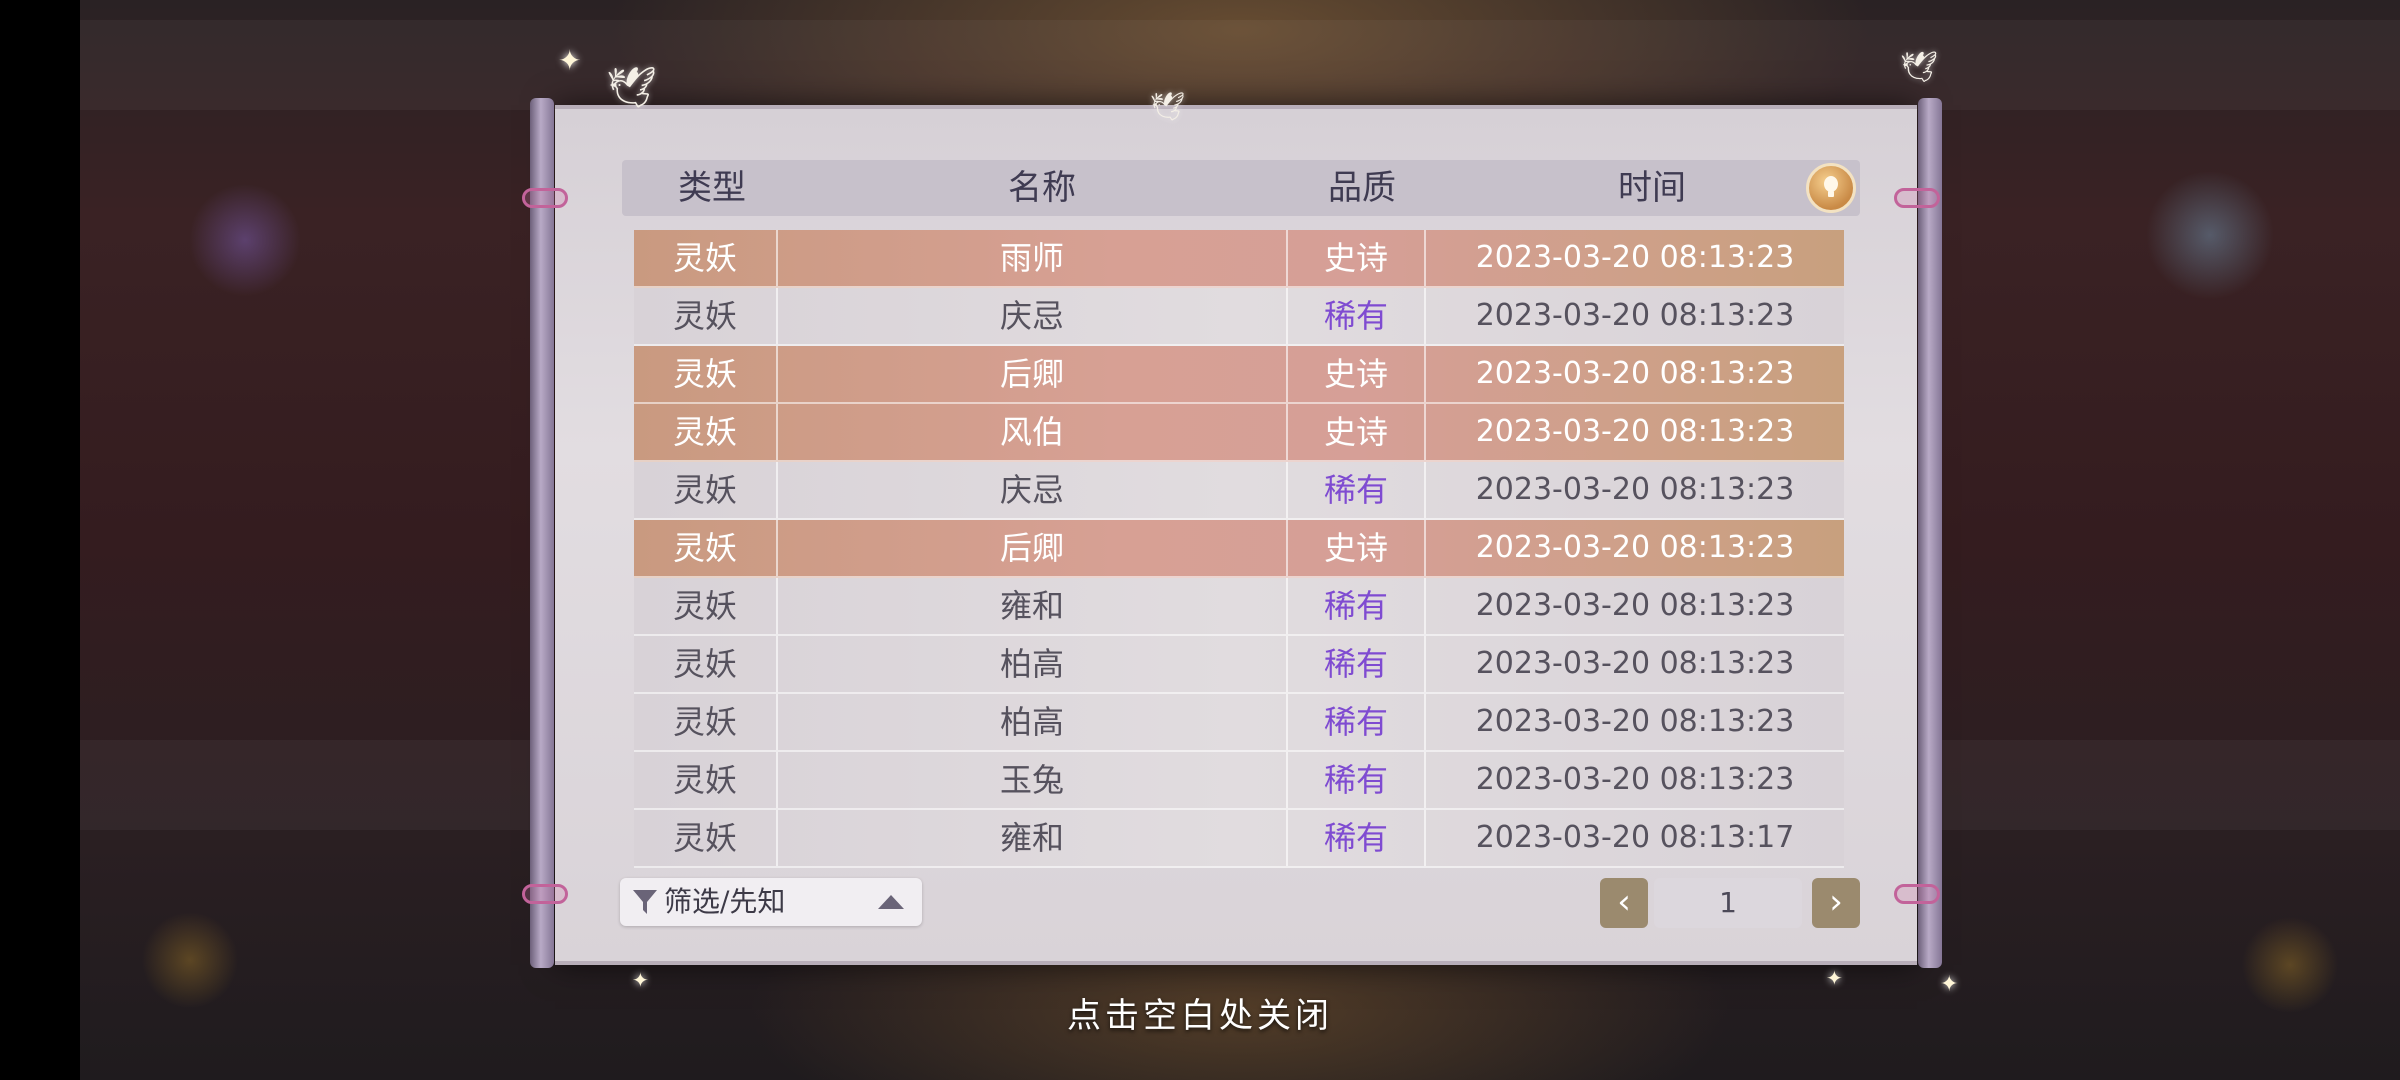 This screenshot has width=2400, height=1080. Describe the element at coordinates (1033, 780) in the screenshot. I see `cell-name: 玉兔` at that location.